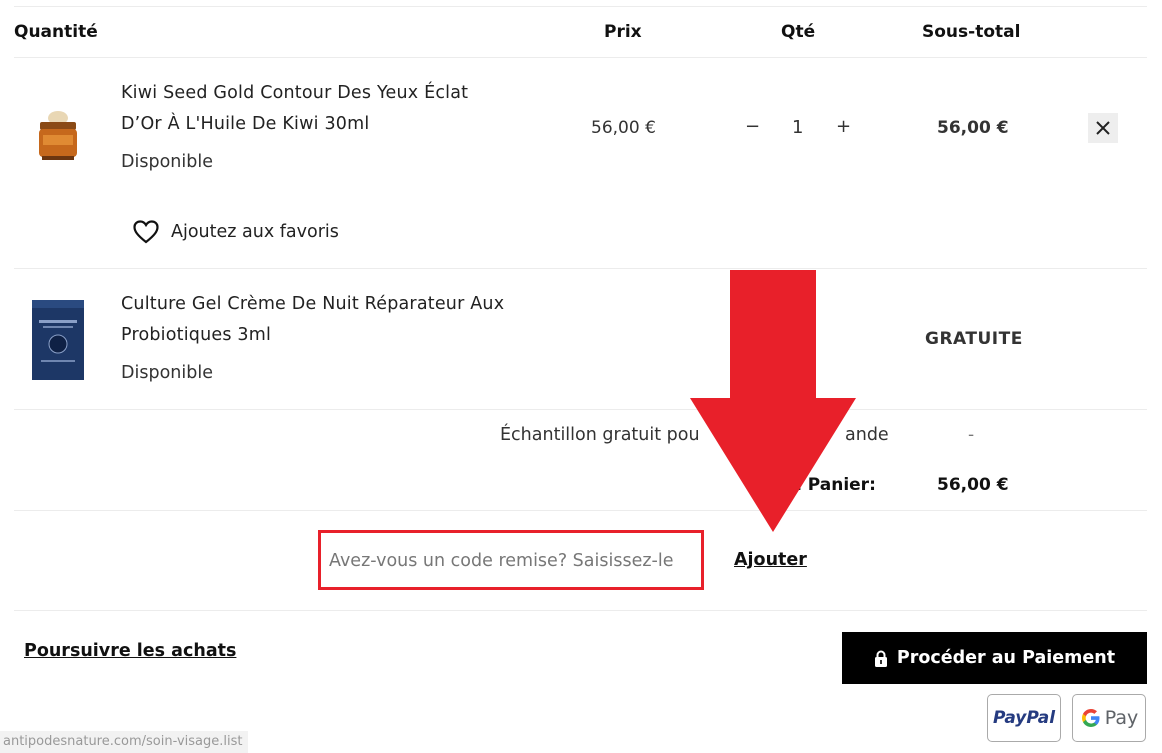 This screenshot has height=753, width=1162. I want to click on google-g-icon, so click(1090, 718).